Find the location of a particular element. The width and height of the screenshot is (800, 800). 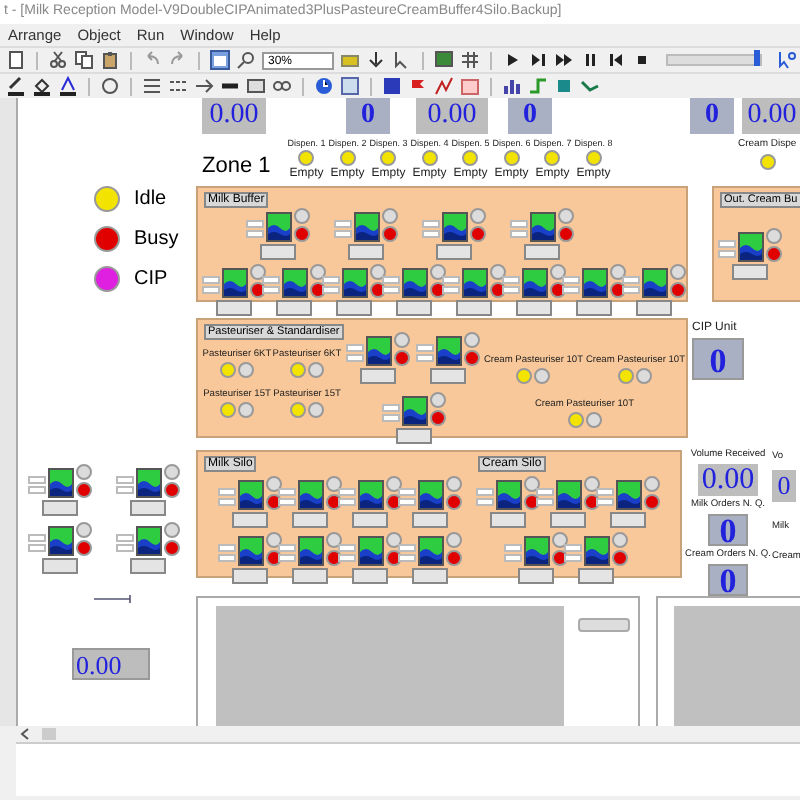

slider-thumb is located at coordinates (756, 58).